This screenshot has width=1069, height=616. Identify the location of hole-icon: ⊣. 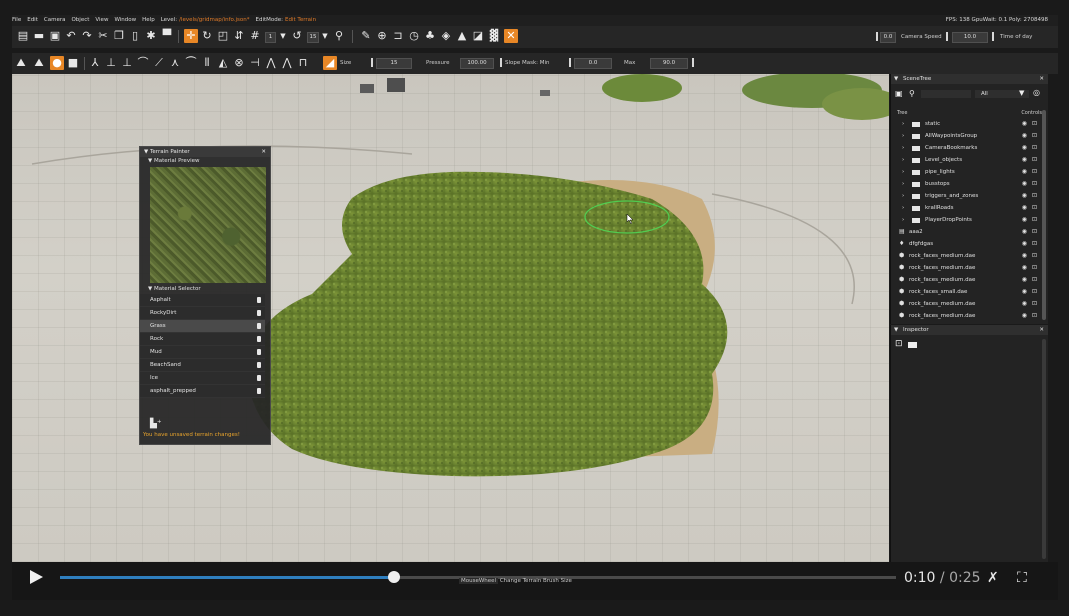
(255, 63).